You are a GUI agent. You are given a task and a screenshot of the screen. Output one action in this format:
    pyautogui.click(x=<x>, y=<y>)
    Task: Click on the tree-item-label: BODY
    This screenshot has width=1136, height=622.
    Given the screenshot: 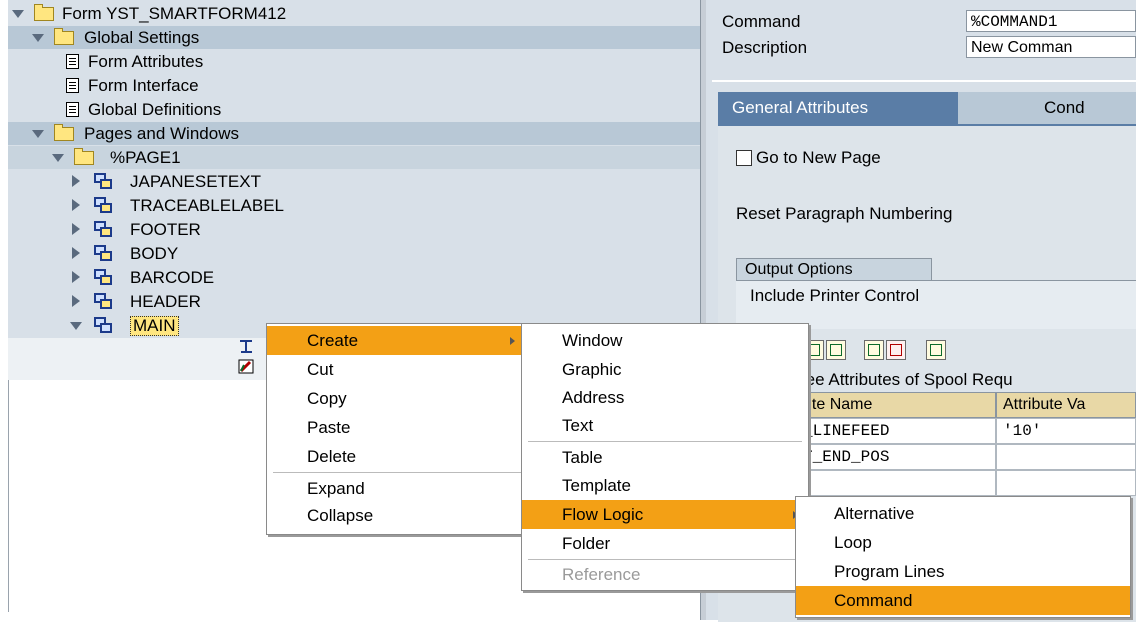 What is the action you would take?
    pyautogui.click(x=154, y=253)
    